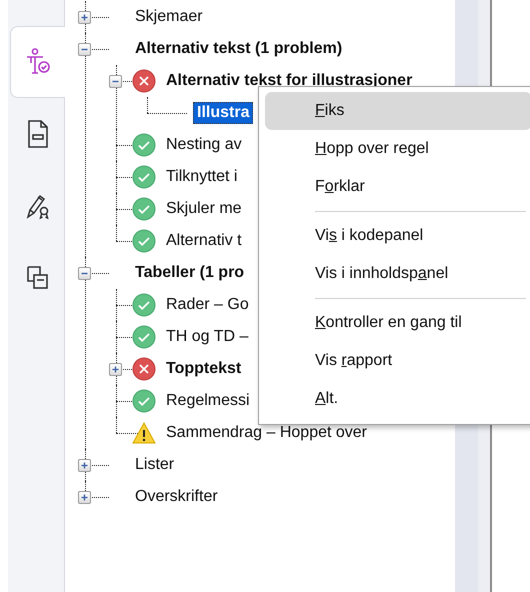 The image size is (530, 592). I want to click on tree-item: Sammendrag – Hoppet over, so click(266, 433).